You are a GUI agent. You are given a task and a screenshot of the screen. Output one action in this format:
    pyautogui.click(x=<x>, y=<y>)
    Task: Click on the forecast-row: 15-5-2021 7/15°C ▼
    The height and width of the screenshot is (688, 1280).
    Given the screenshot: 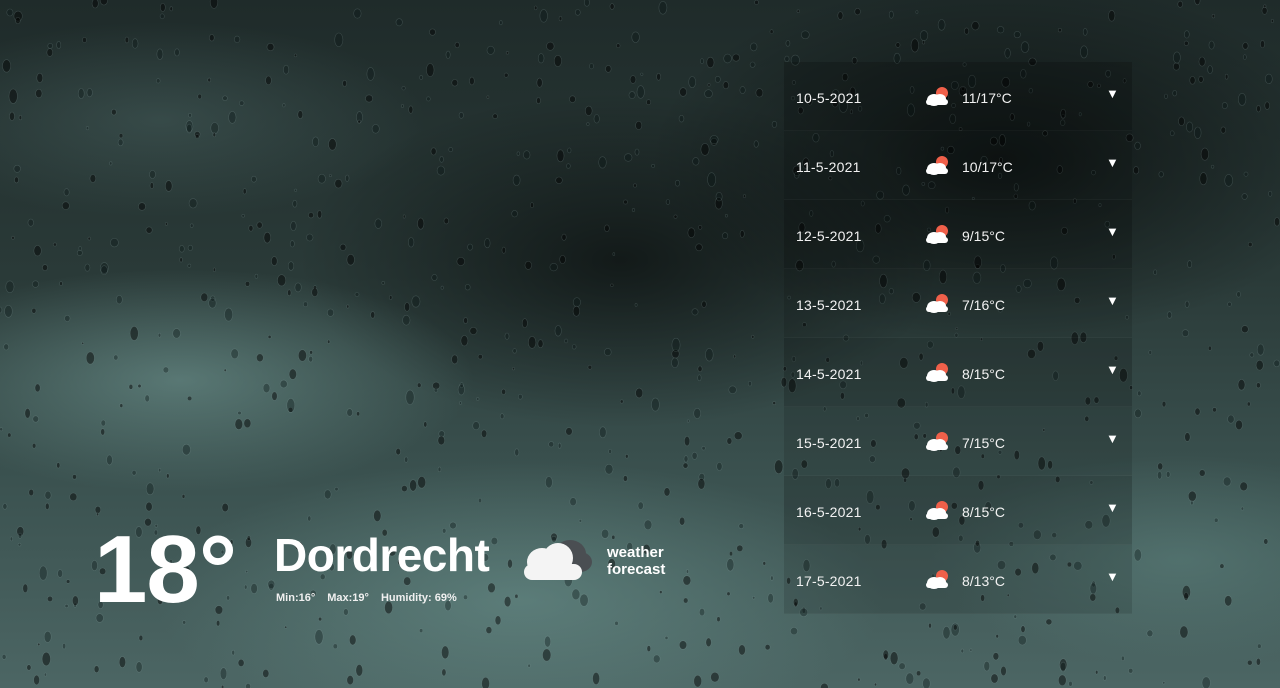 What is the action you would take?
    pyautogui.click(x=958, y=441)
    